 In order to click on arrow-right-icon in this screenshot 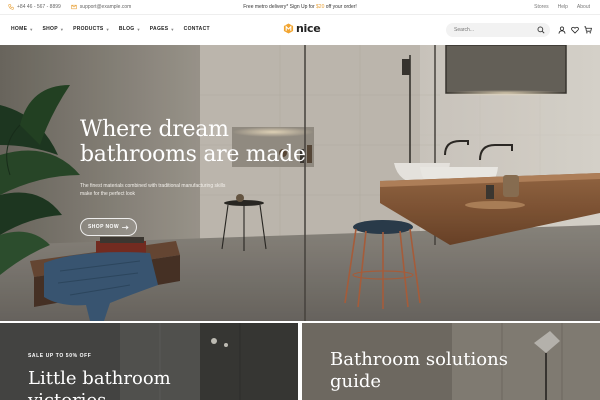, I will do `click(125, 227)`.